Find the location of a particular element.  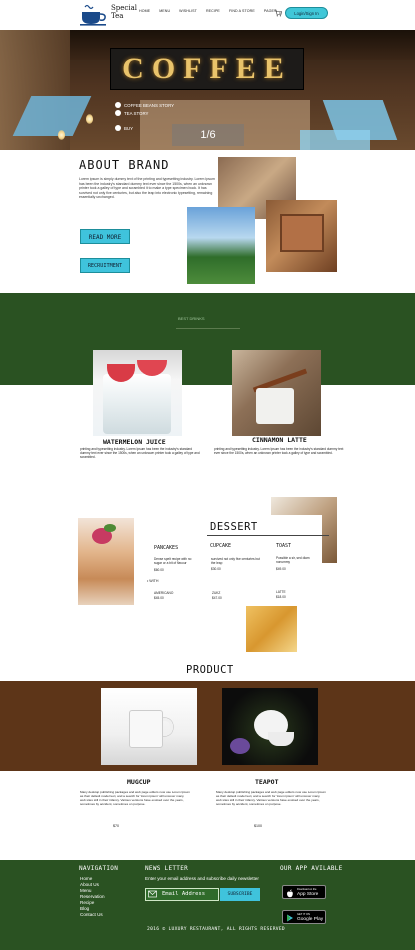

latte-price: $18.00 is located at coordinates (281, 597).